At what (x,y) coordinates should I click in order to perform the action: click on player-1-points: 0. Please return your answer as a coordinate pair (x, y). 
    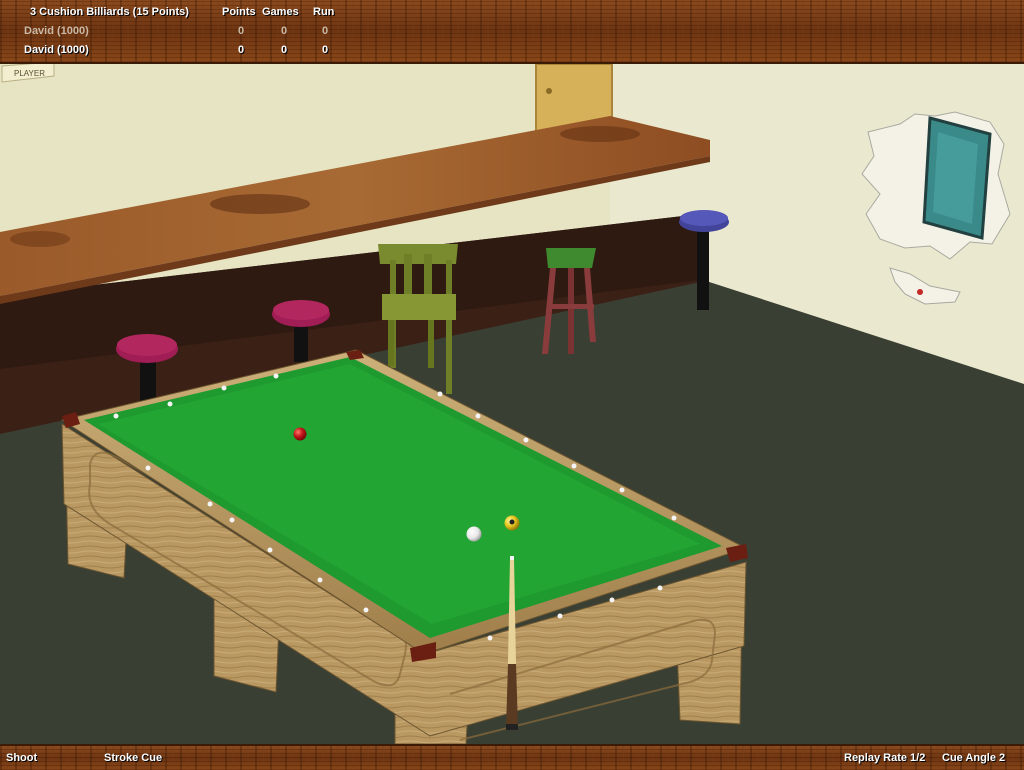
    Looking at the image, I should click on (241, 31).